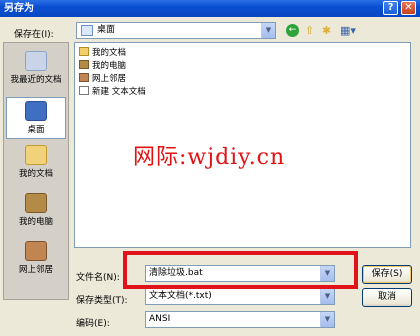 This screenshot has width=420, height=336. I want to click on place-desktop: 桌面, so click(36, 118).